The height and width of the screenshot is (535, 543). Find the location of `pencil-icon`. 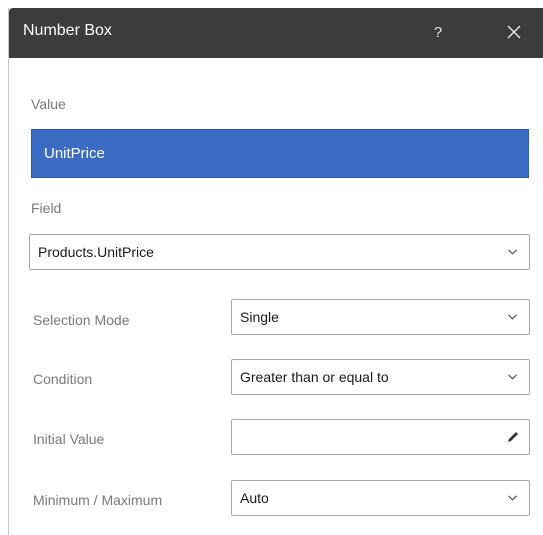

pencil-icon is located at coordinates (513, 437).